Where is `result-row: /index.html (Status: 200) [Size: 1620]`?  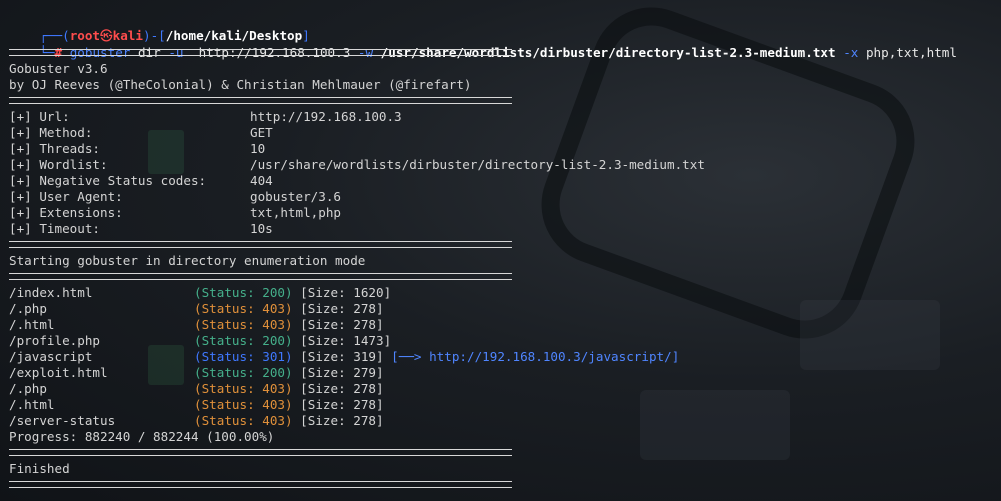
result-row: /index.html (Status: 200) [Size: 1620] is located at coordinates (200, 292).